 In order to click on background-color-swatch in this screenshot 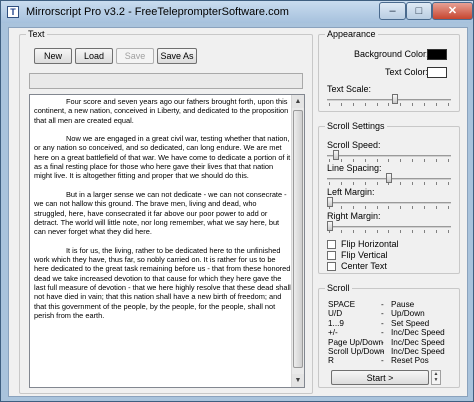, I will do `click(437, 54)`.